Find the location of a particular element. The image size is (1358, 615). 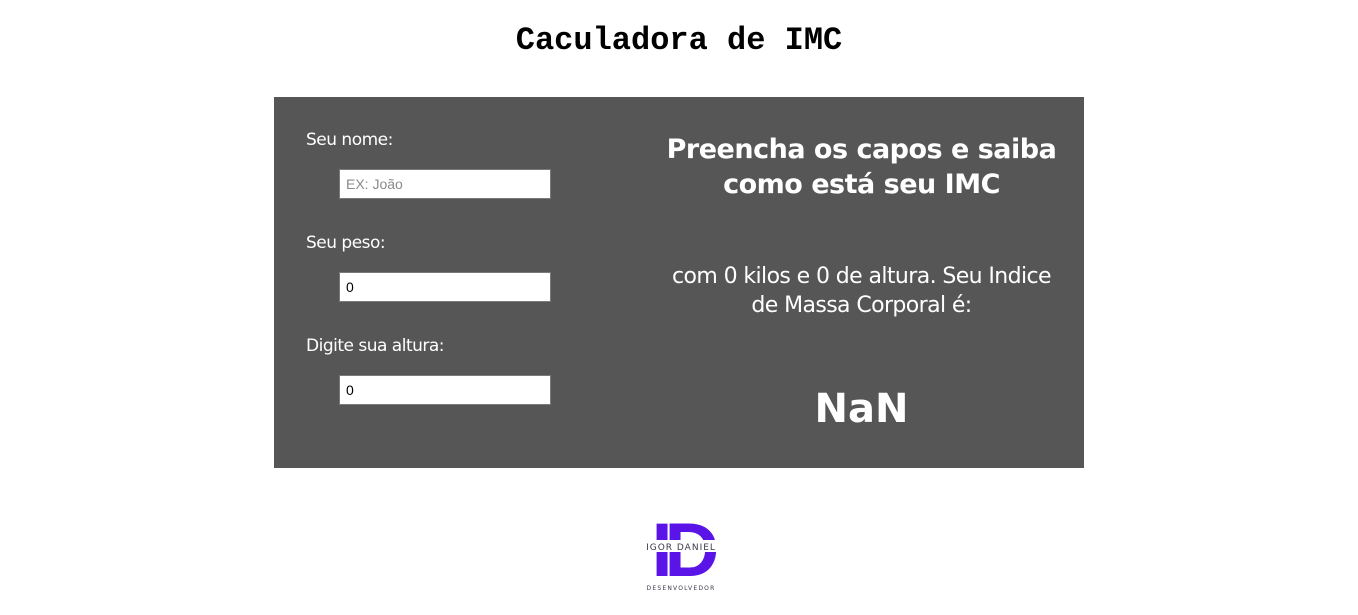

igor-daniel-logo: I D IGOR DANIEL DESENVOLVEDOR is located at coordinates (681, 550).